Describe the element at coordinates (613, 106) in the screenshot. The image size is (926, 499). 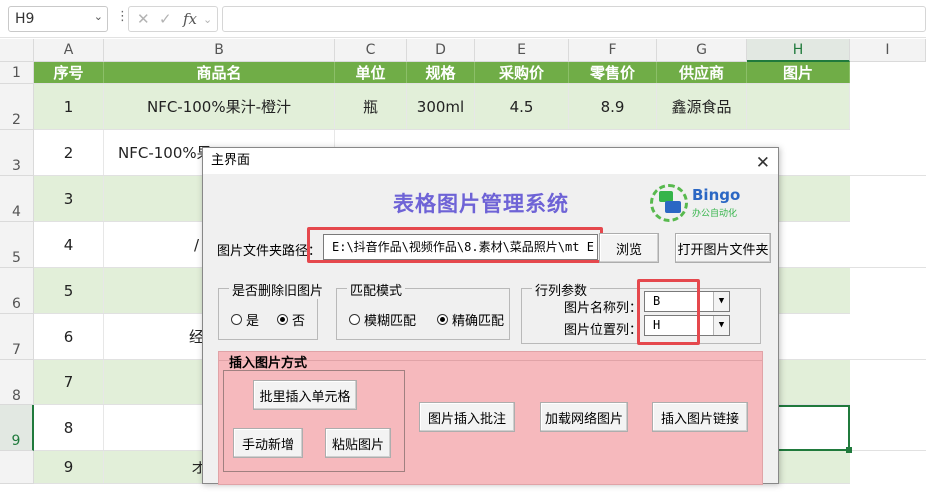
I see `cell-retail-price: 8.9` at that location.